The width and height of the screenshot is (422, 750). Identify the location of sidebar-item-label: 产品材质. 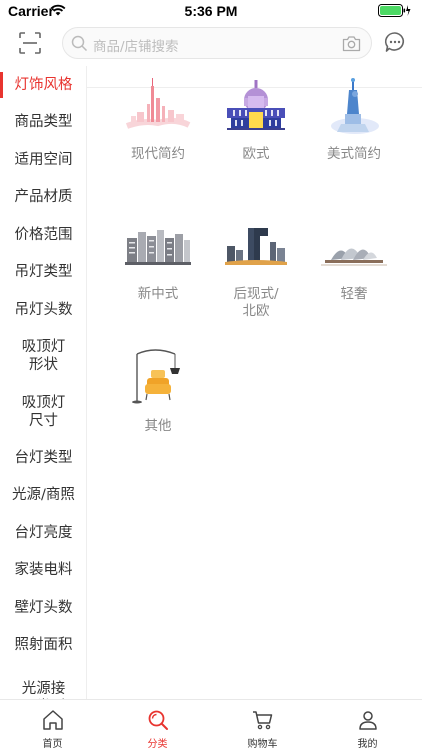
(43, 197).